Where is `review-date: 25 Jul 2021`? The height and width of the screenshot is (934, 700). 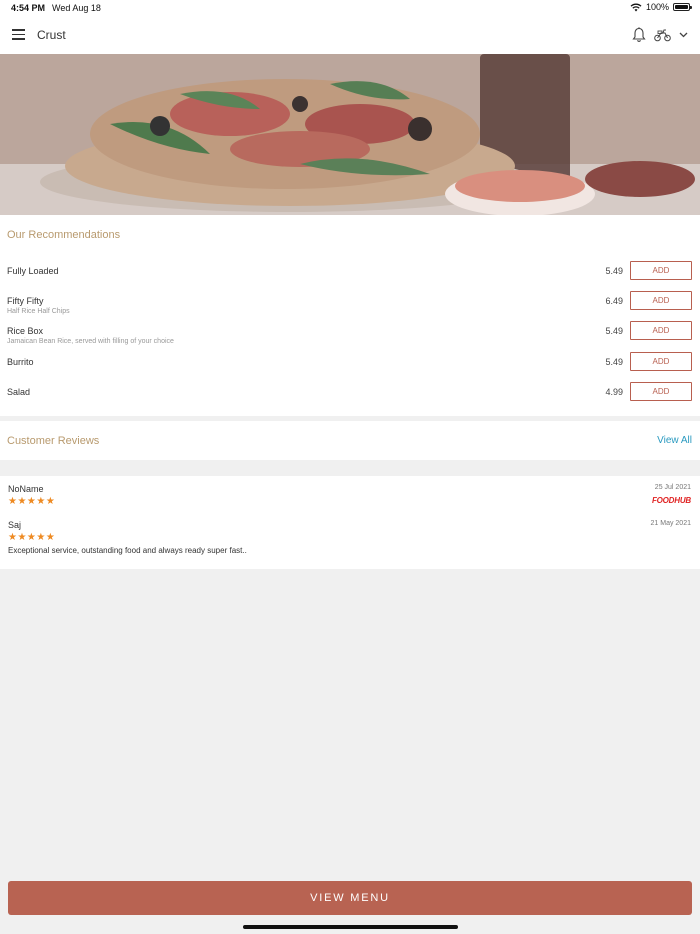
review-date: 25 Jul 2021 is located at coordinates (672, 487).